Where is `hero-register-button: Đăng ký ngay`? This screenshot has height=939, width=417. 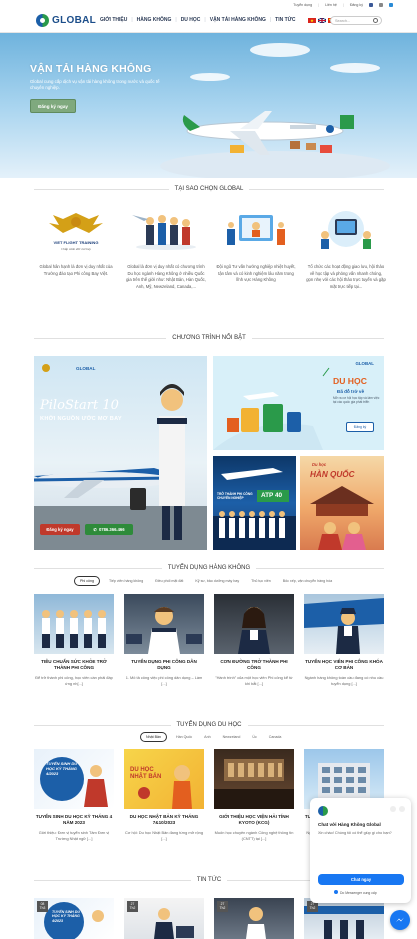
hero-register-button: Đăng ký ngay is located at coordinates (53, 106).